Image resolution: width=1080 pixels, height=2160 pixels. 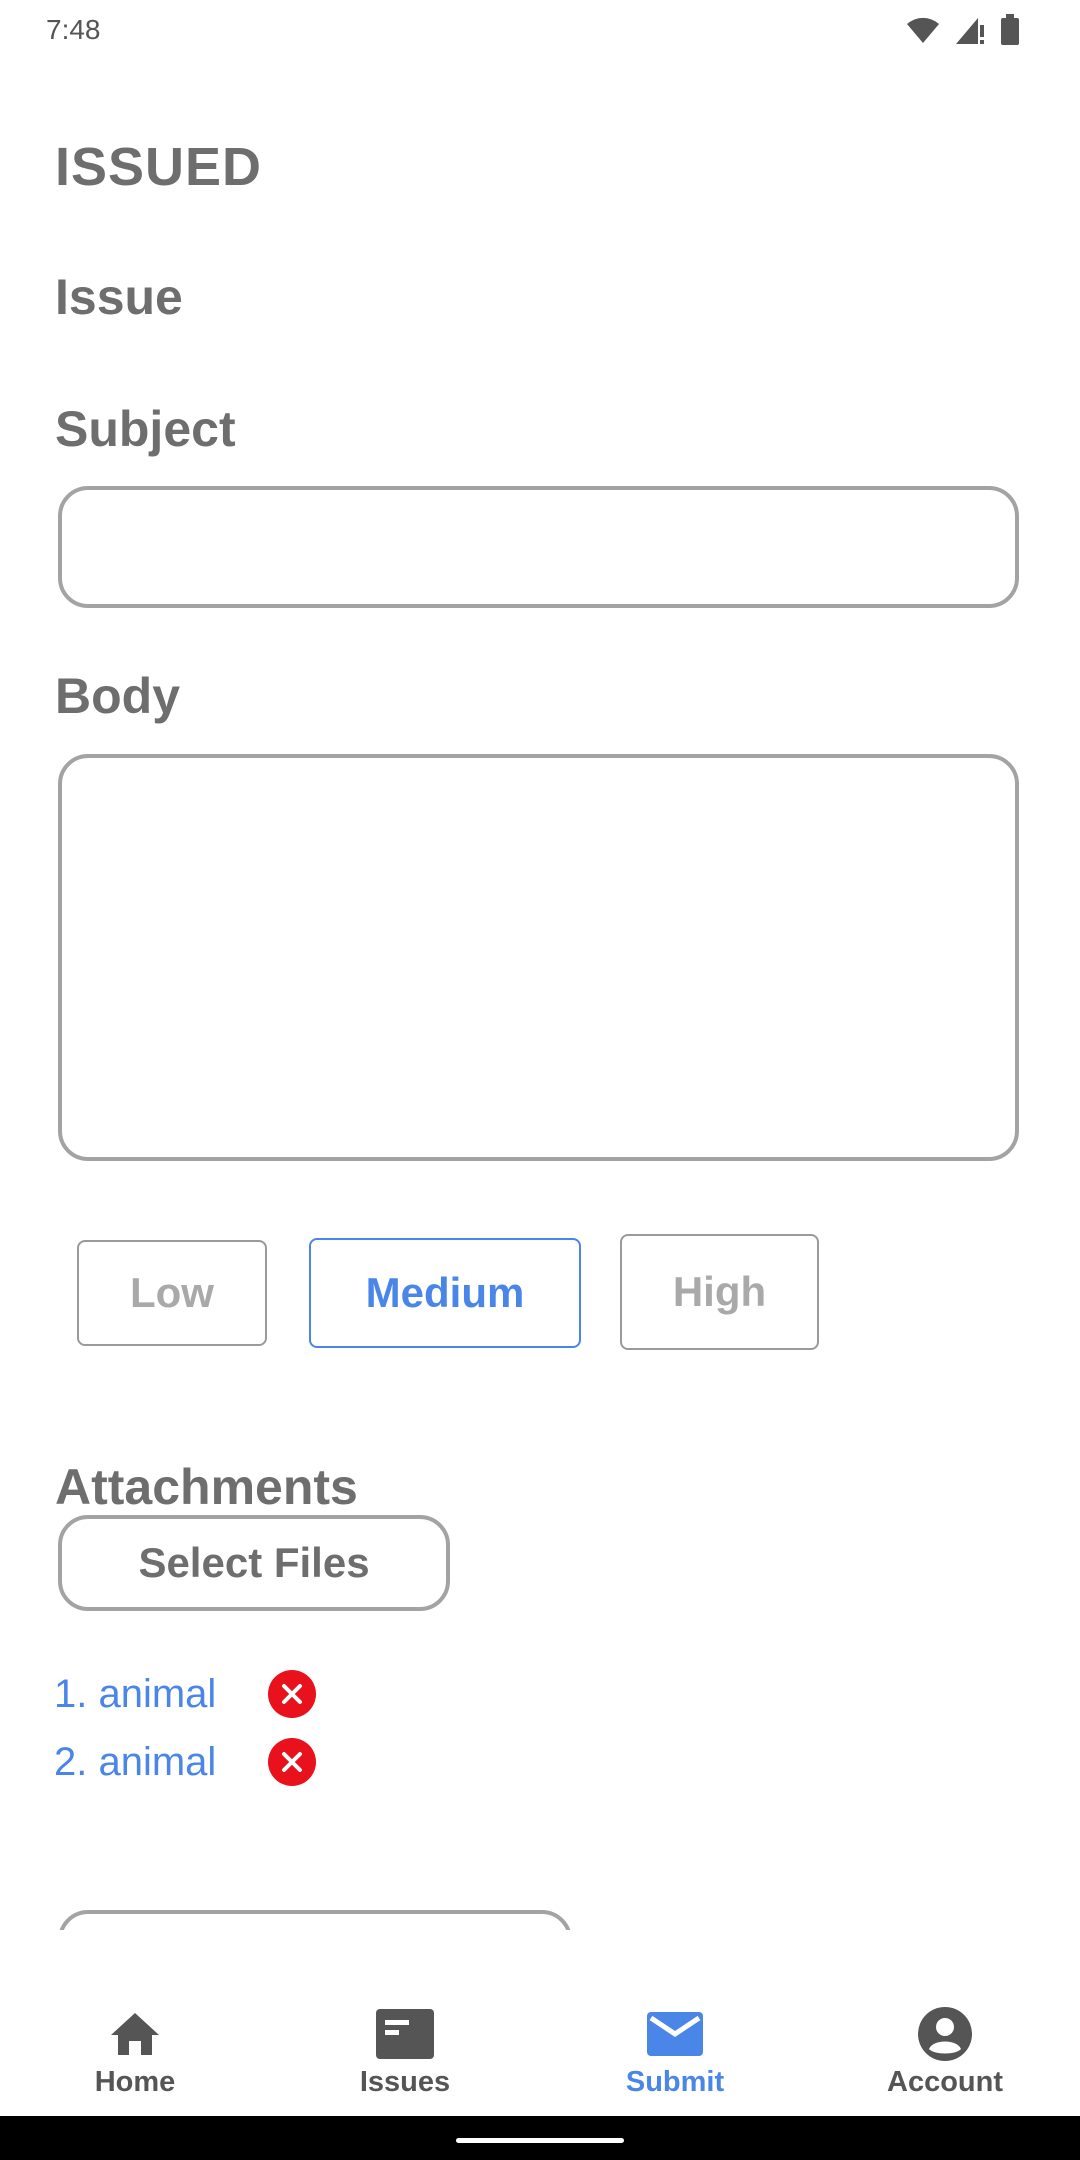 I want to click on account-icon, so click(x=945, y=2034).